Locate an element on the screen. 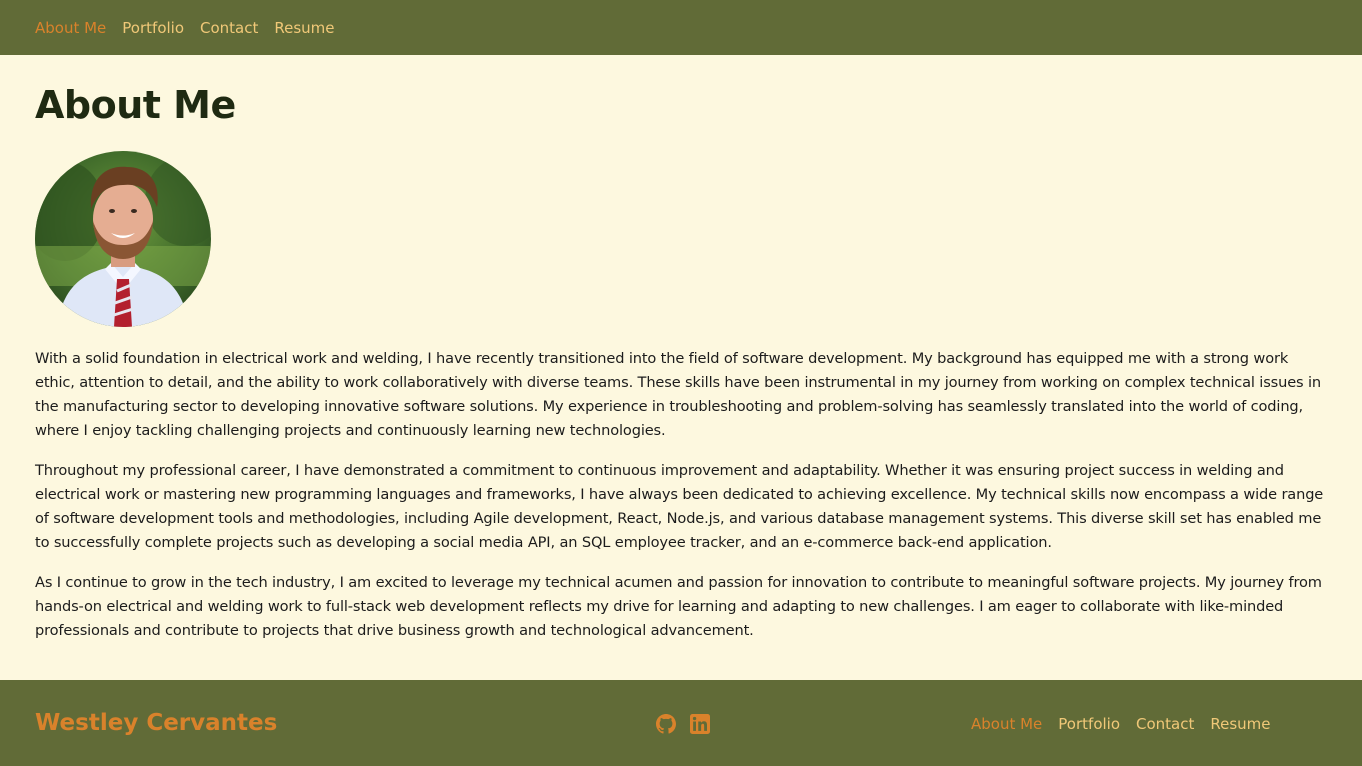 This screenshot has width=1362, height=766. page-title: About Me is located at coordinates (135, 105).